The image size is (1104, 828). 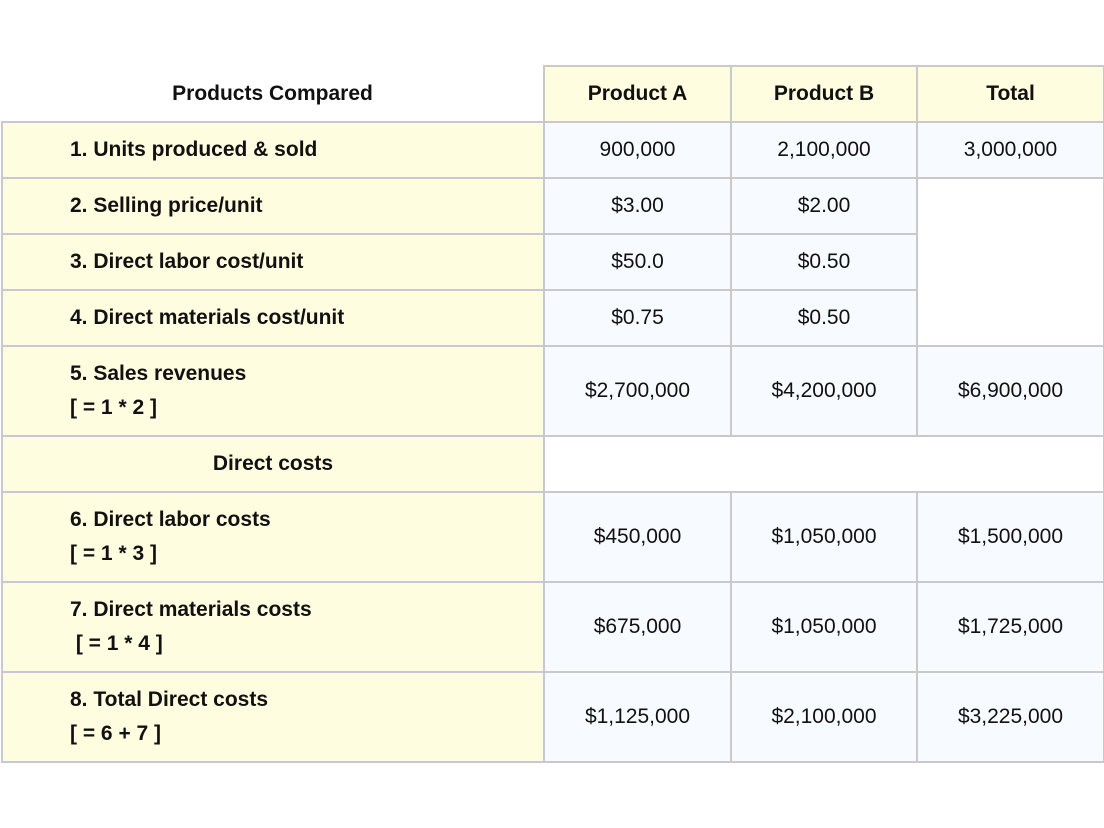 I want to click on cell-total: $1,725,000, so click(x=1010, y=627).